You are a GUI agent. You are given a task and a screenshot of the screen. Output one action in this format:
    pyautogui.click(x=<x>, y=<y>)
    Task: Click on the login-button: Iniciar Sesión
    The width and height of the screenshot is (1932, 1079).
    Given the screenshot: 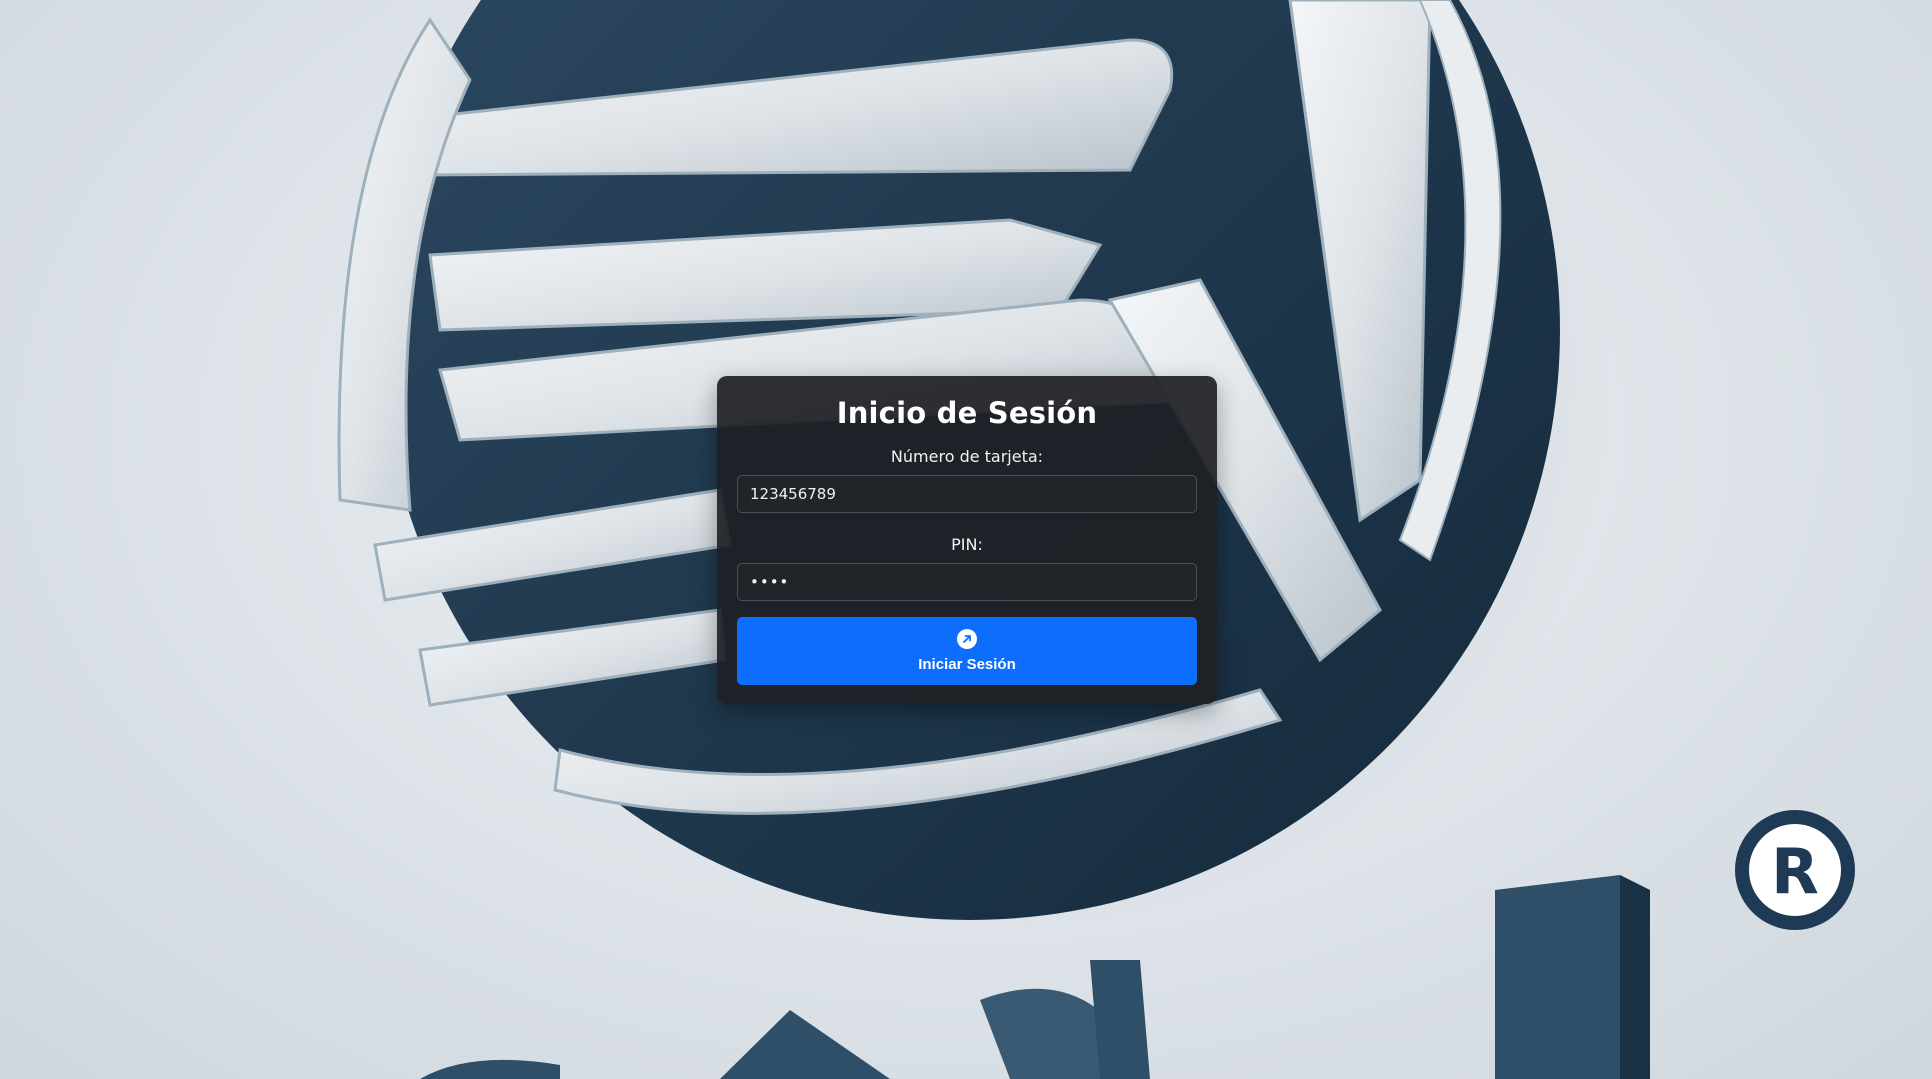 What is the action you would take?
    pyautogui.click(x=967, y=651)
    